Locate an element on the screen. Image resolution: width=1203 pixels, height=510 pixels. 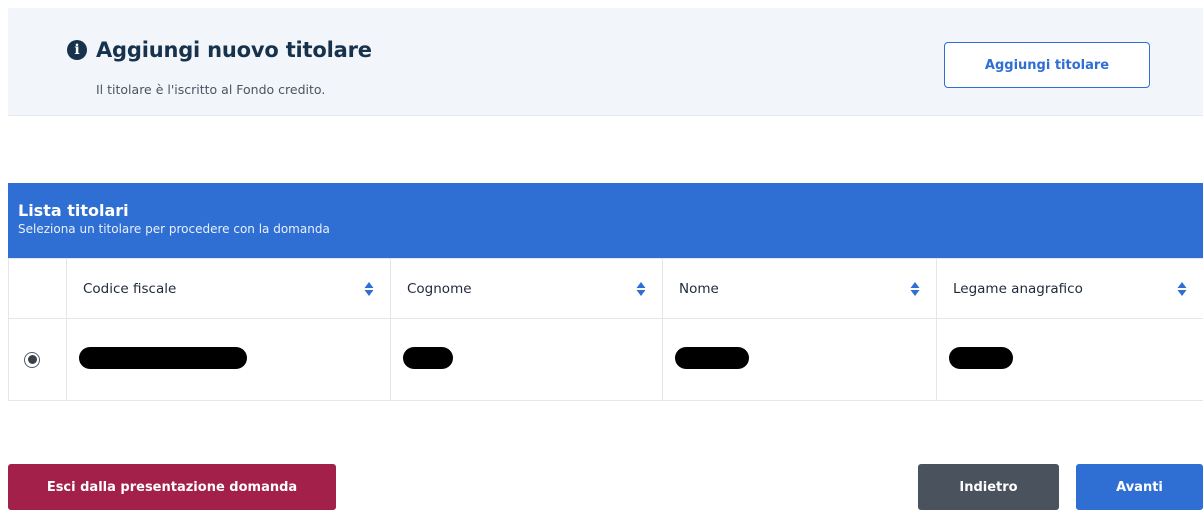
next-button: Avanti is located at coordinates (1139, 487).